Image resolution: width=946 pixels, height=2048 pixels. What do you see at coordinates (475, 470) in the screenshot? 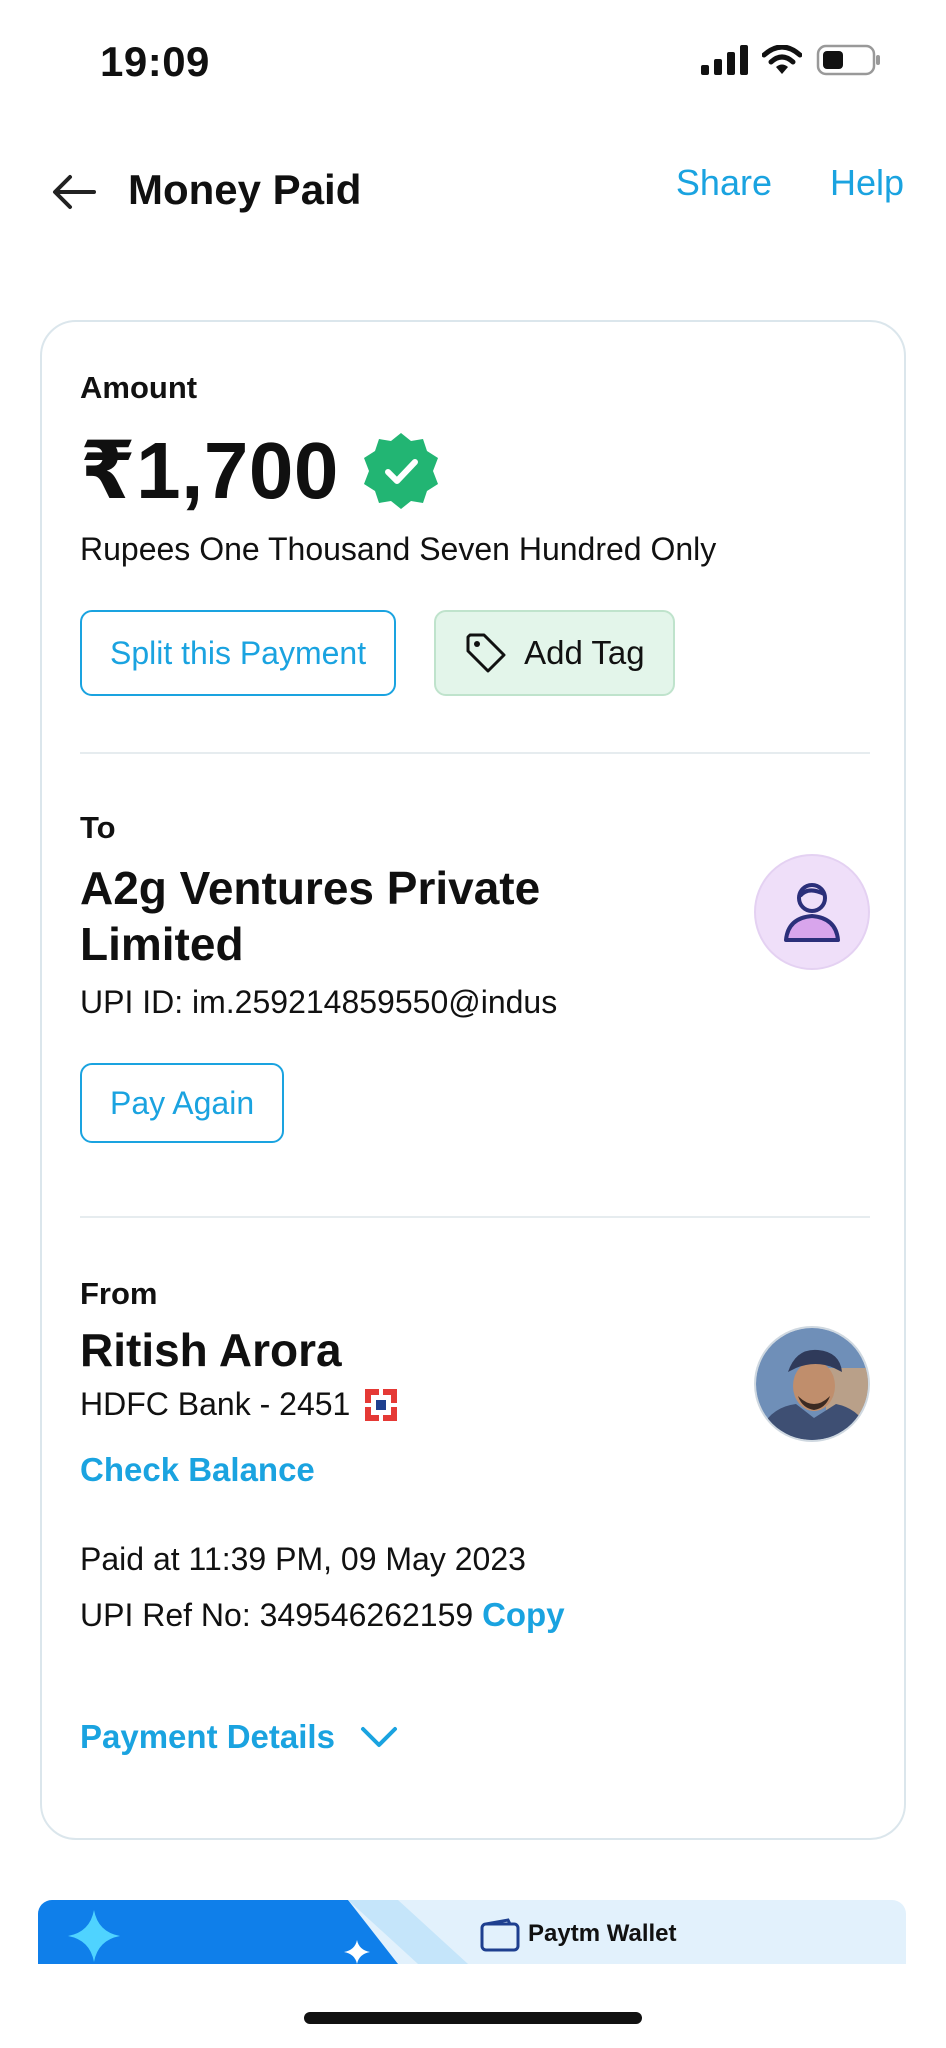
I see `amount-row: ₹1,700` at bounding box center [475, 470].